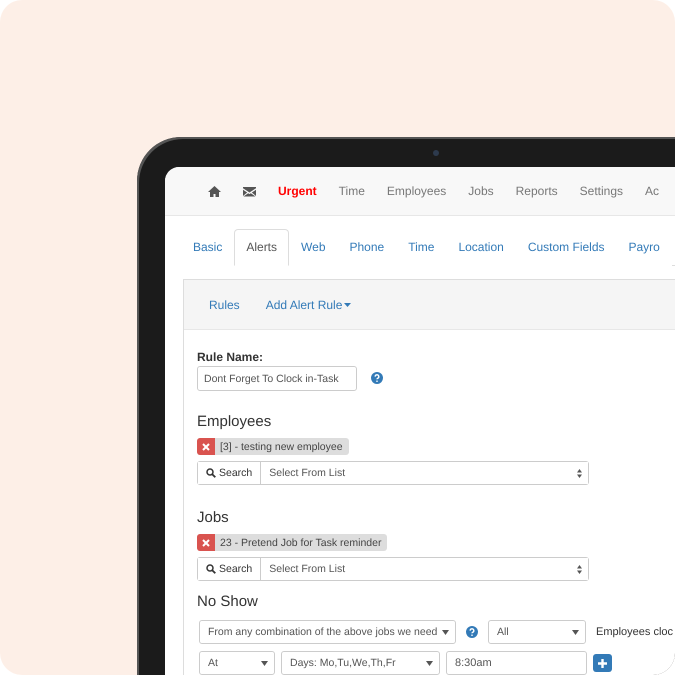 The image size is (675, 675). What do you see at coordinates (481, 191) in the screenshot?
I see `nav-link: Jobs` at bounding box center [481, 191].